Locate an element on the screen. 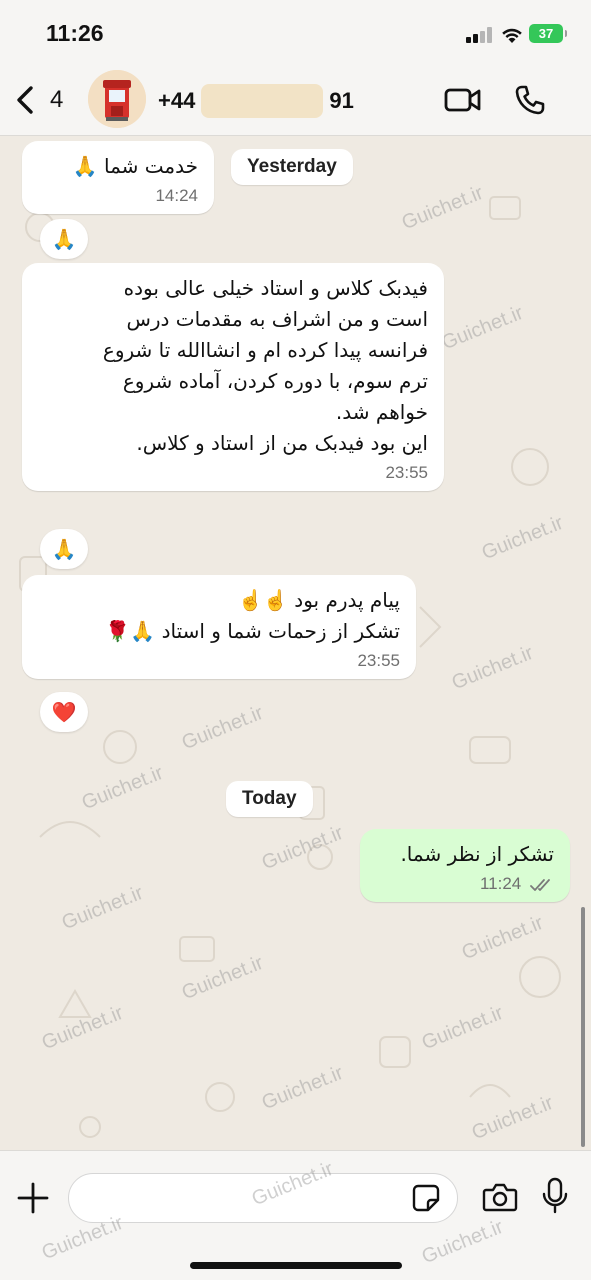 The width and height of the screenshot is (591, 1280). status-bar: 11:26 37 is located at coordinates (295, 32).